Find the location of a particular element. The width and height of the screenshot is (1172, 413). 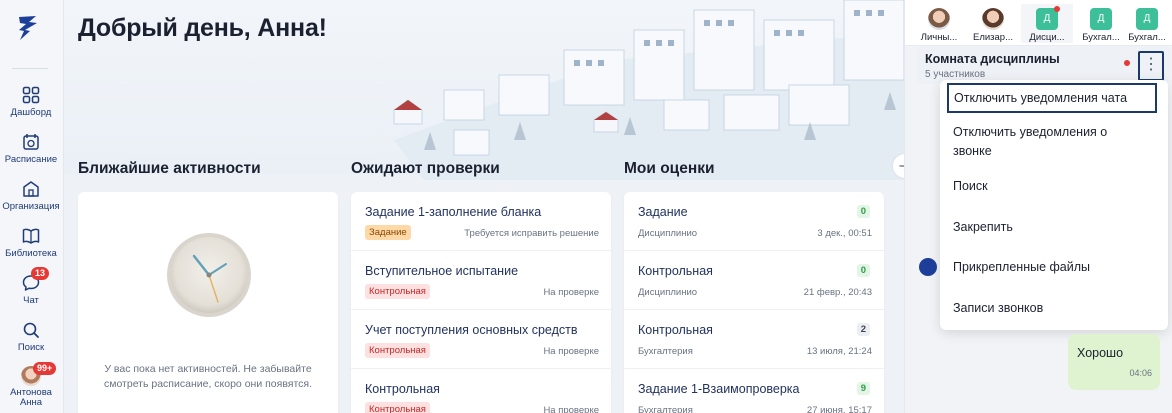

sidebar-item-library: Библиотека is located at coordinates (31, 243).